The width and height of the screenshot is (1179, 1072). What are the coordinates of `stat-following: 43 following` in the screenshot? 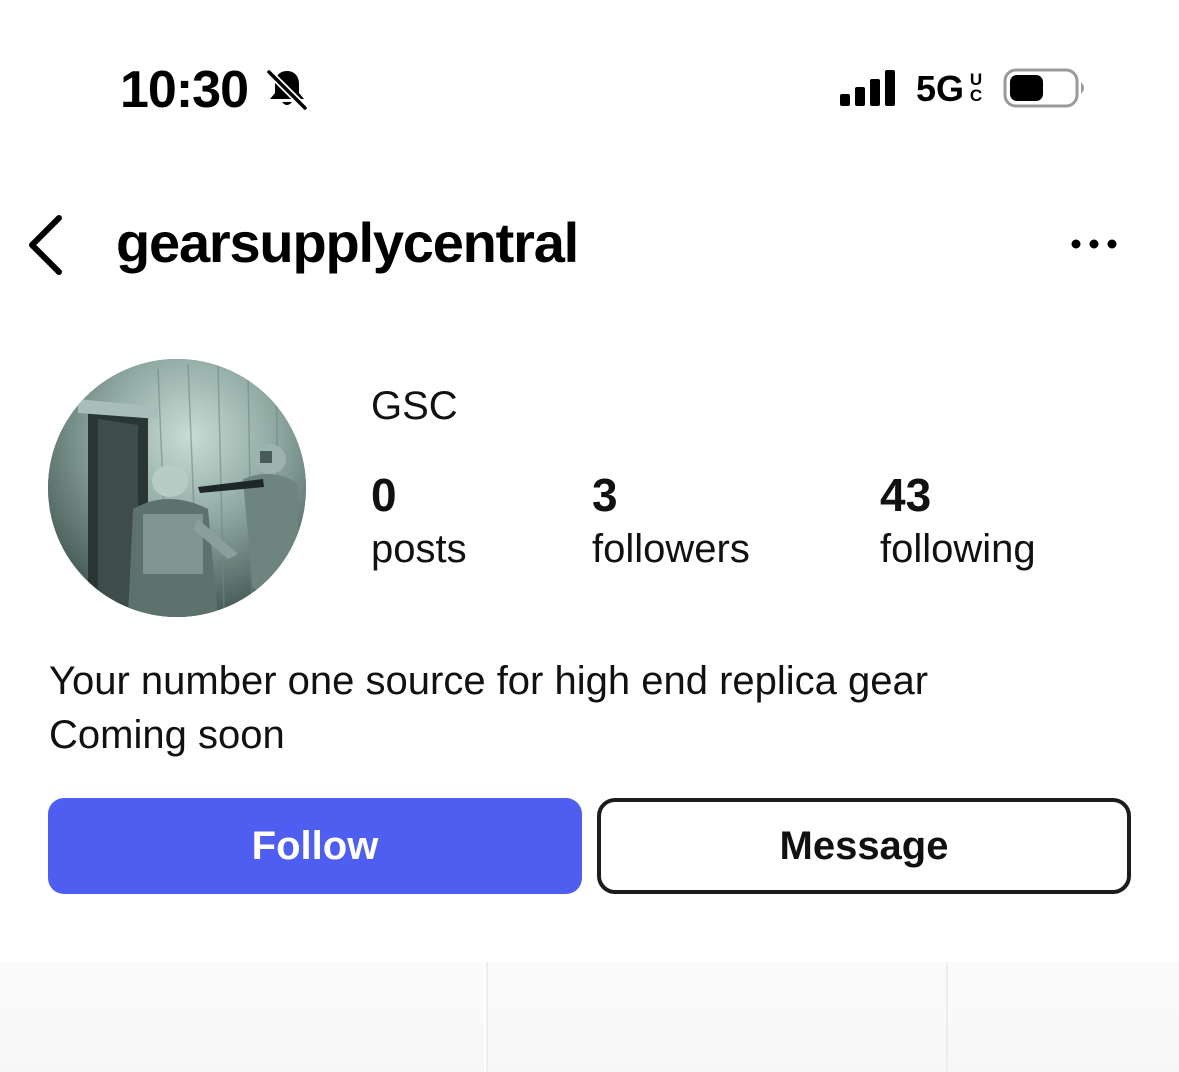 It's located at (958, 522).